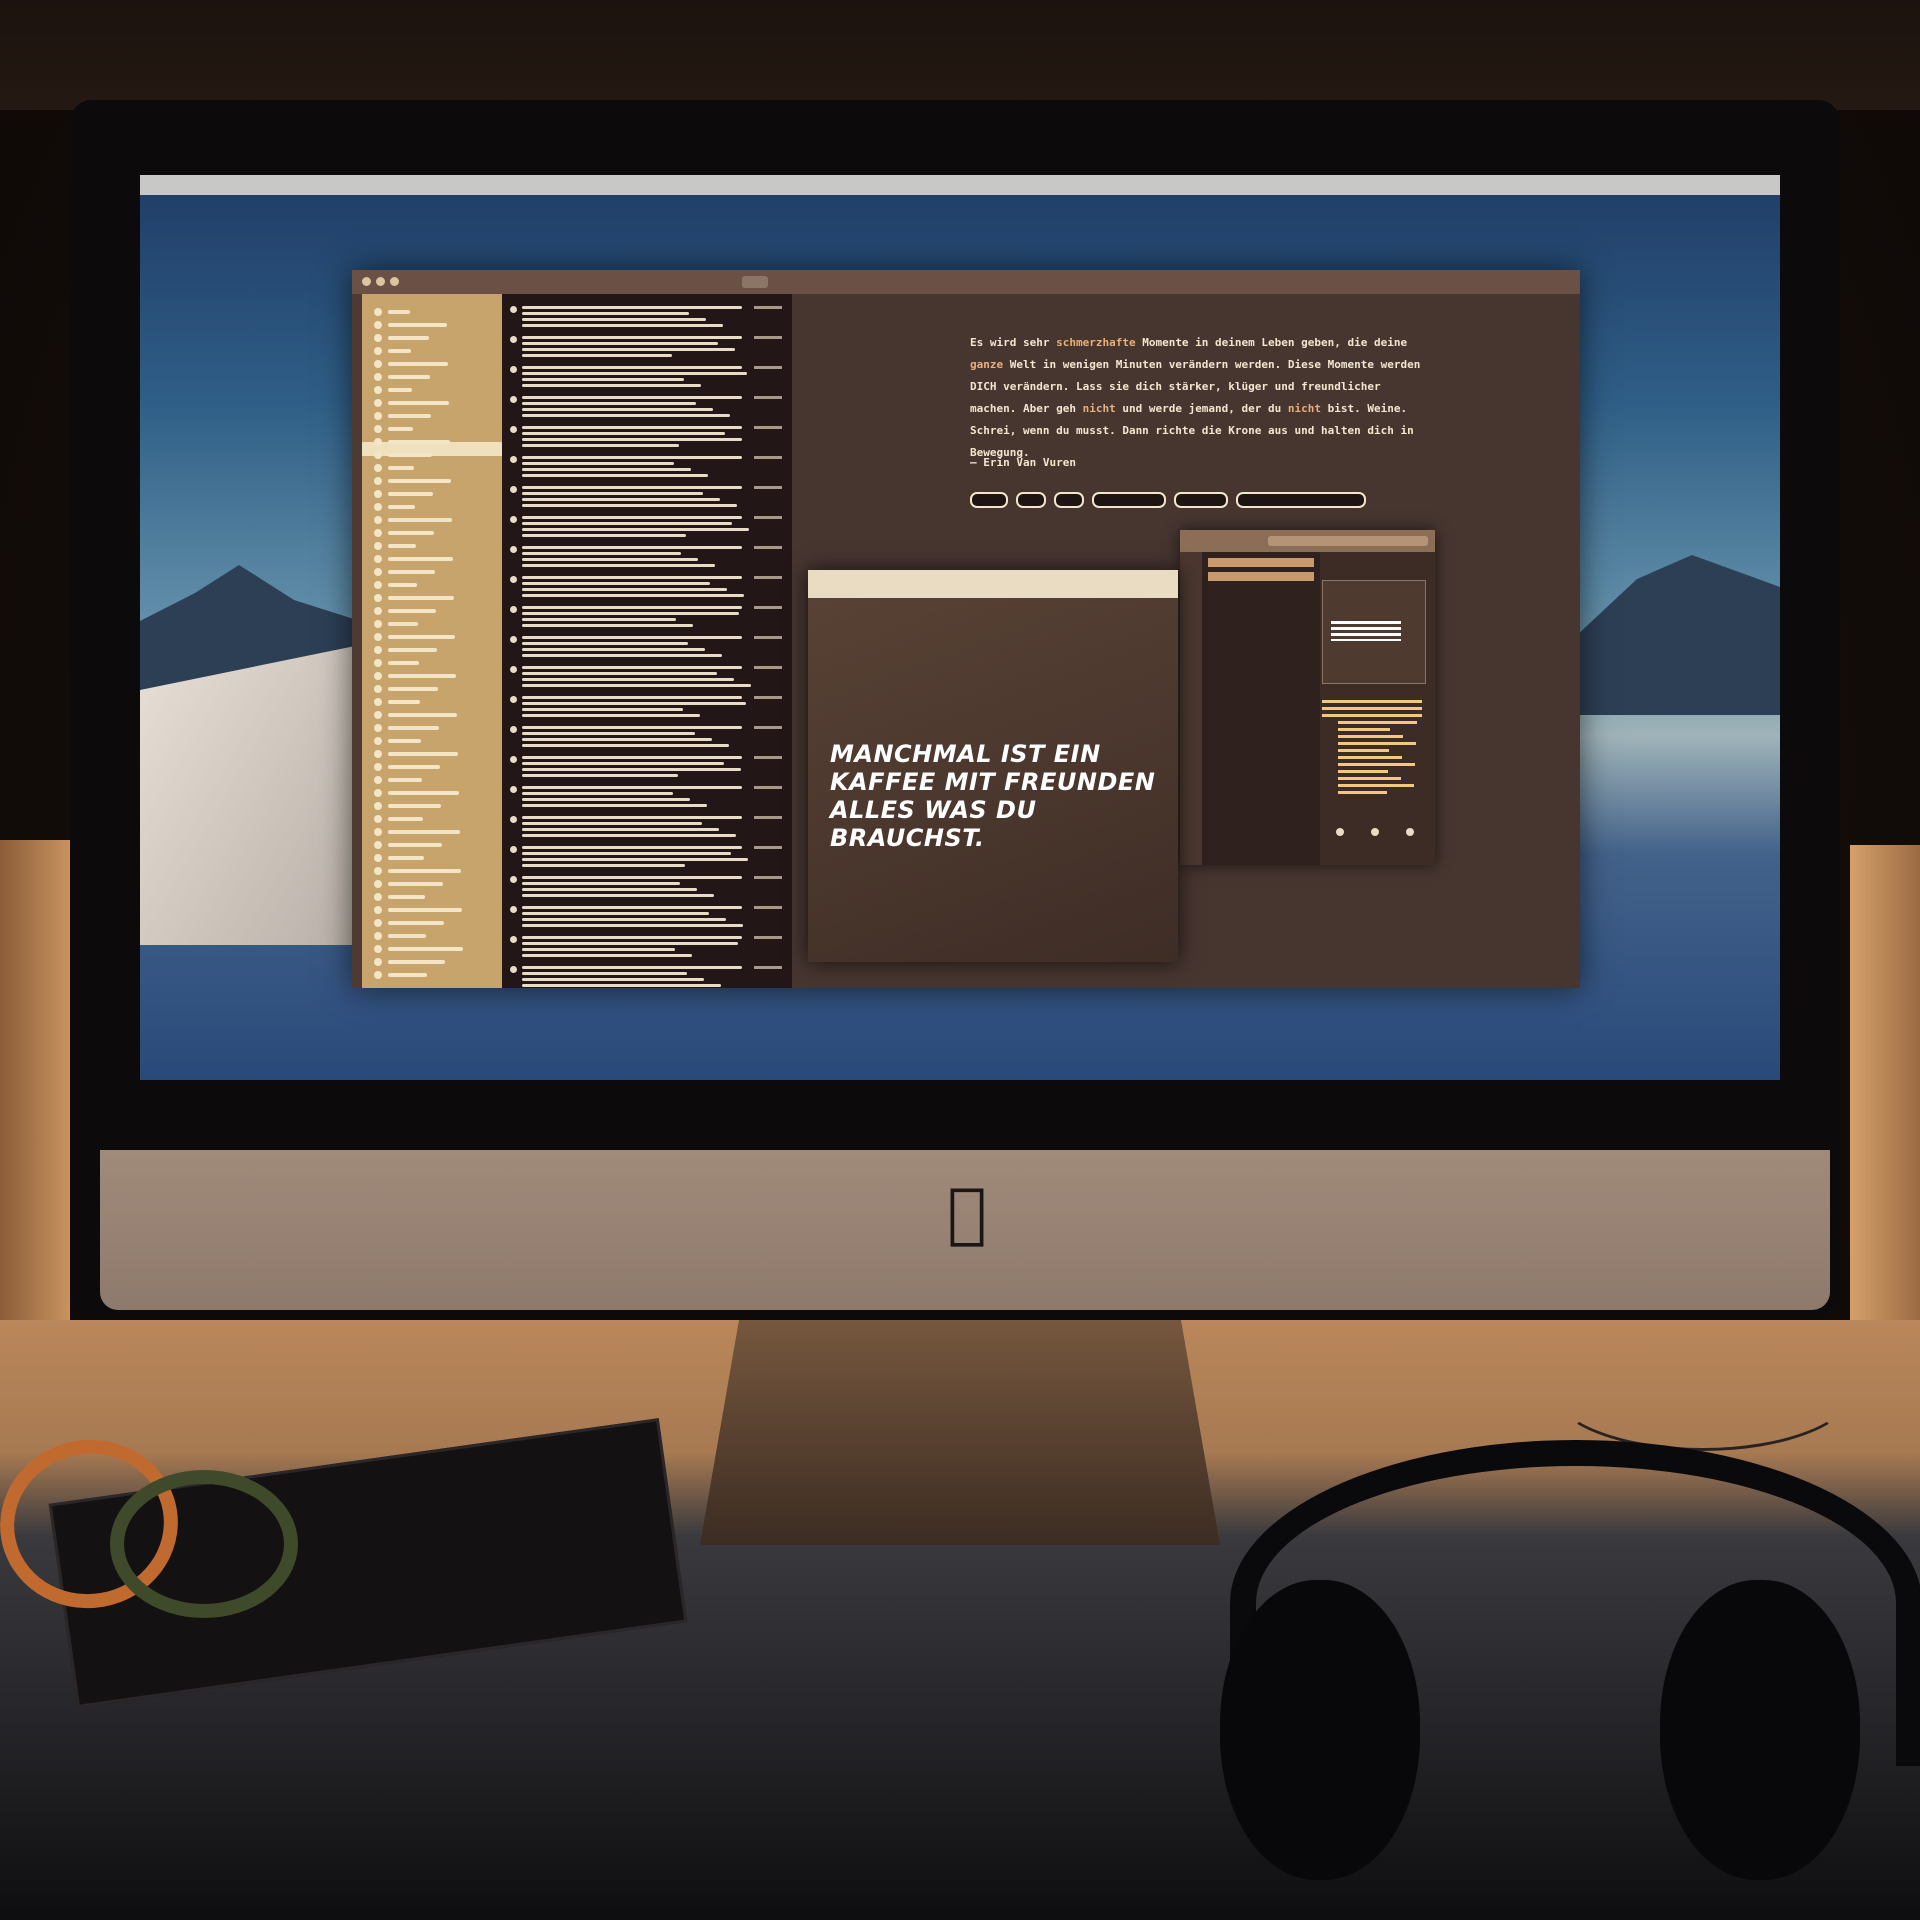 Image resolution: width=1920 pixels, height=1920 pixels. Describe the element at coordinates (1307, 697) in the screenshot. I see `photo-library-window` at that location.